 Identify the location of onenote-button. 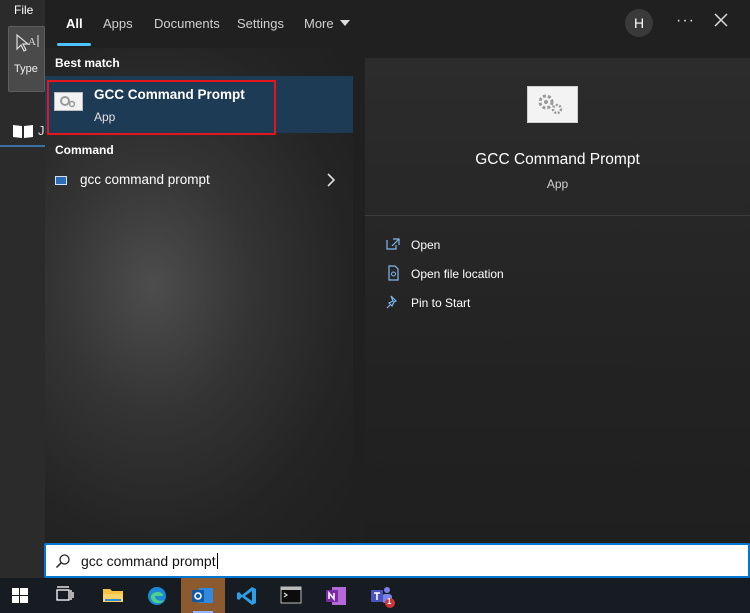
(337, 595).